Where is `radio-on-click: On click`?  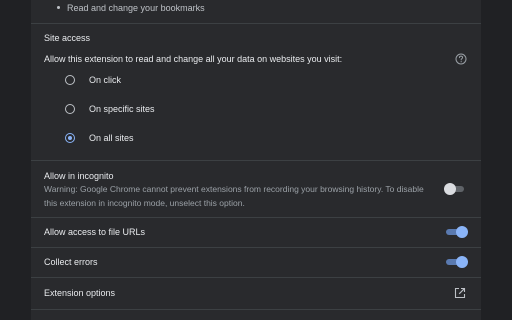
radio-on-click: On click is located at coordinates (93, 80).